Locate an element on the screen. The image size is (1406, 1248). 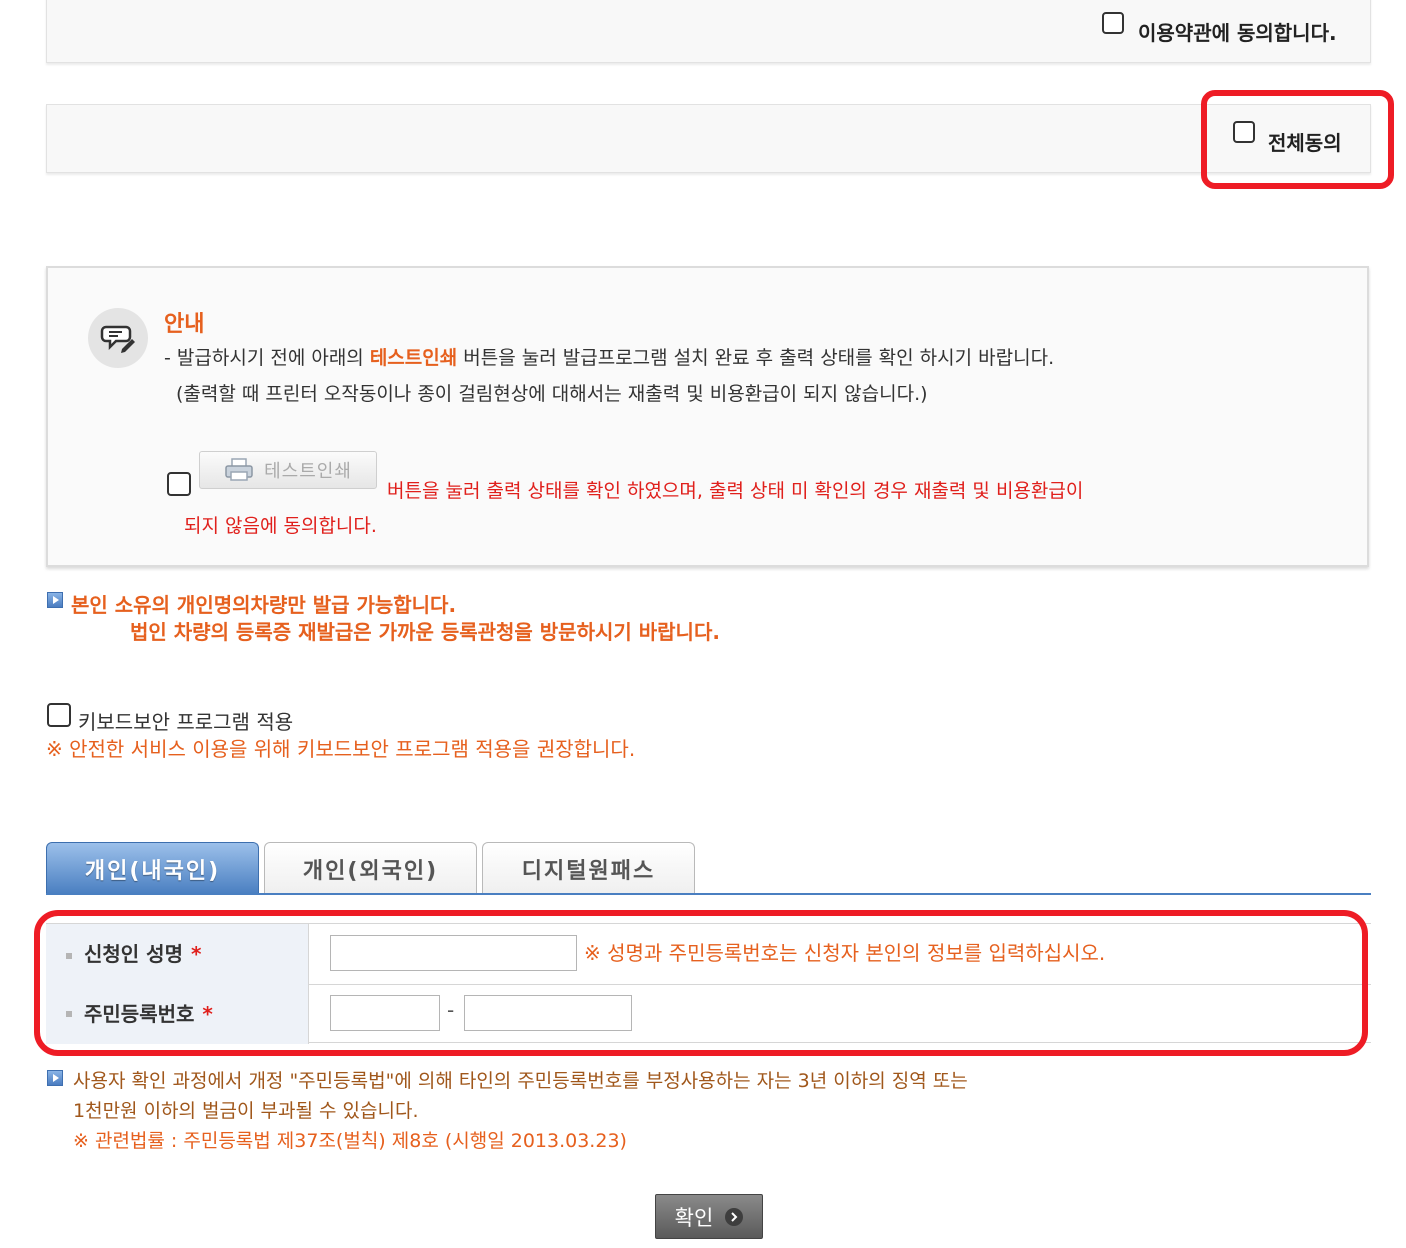
keyboard-security-checkbox is located at coordinates (59, 715).